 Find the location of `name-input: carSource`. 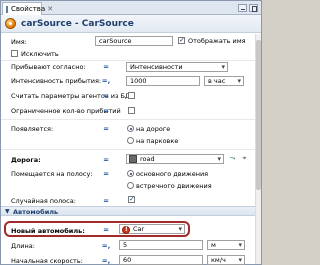

name-input: carSource is located at coordinates (134, 41).